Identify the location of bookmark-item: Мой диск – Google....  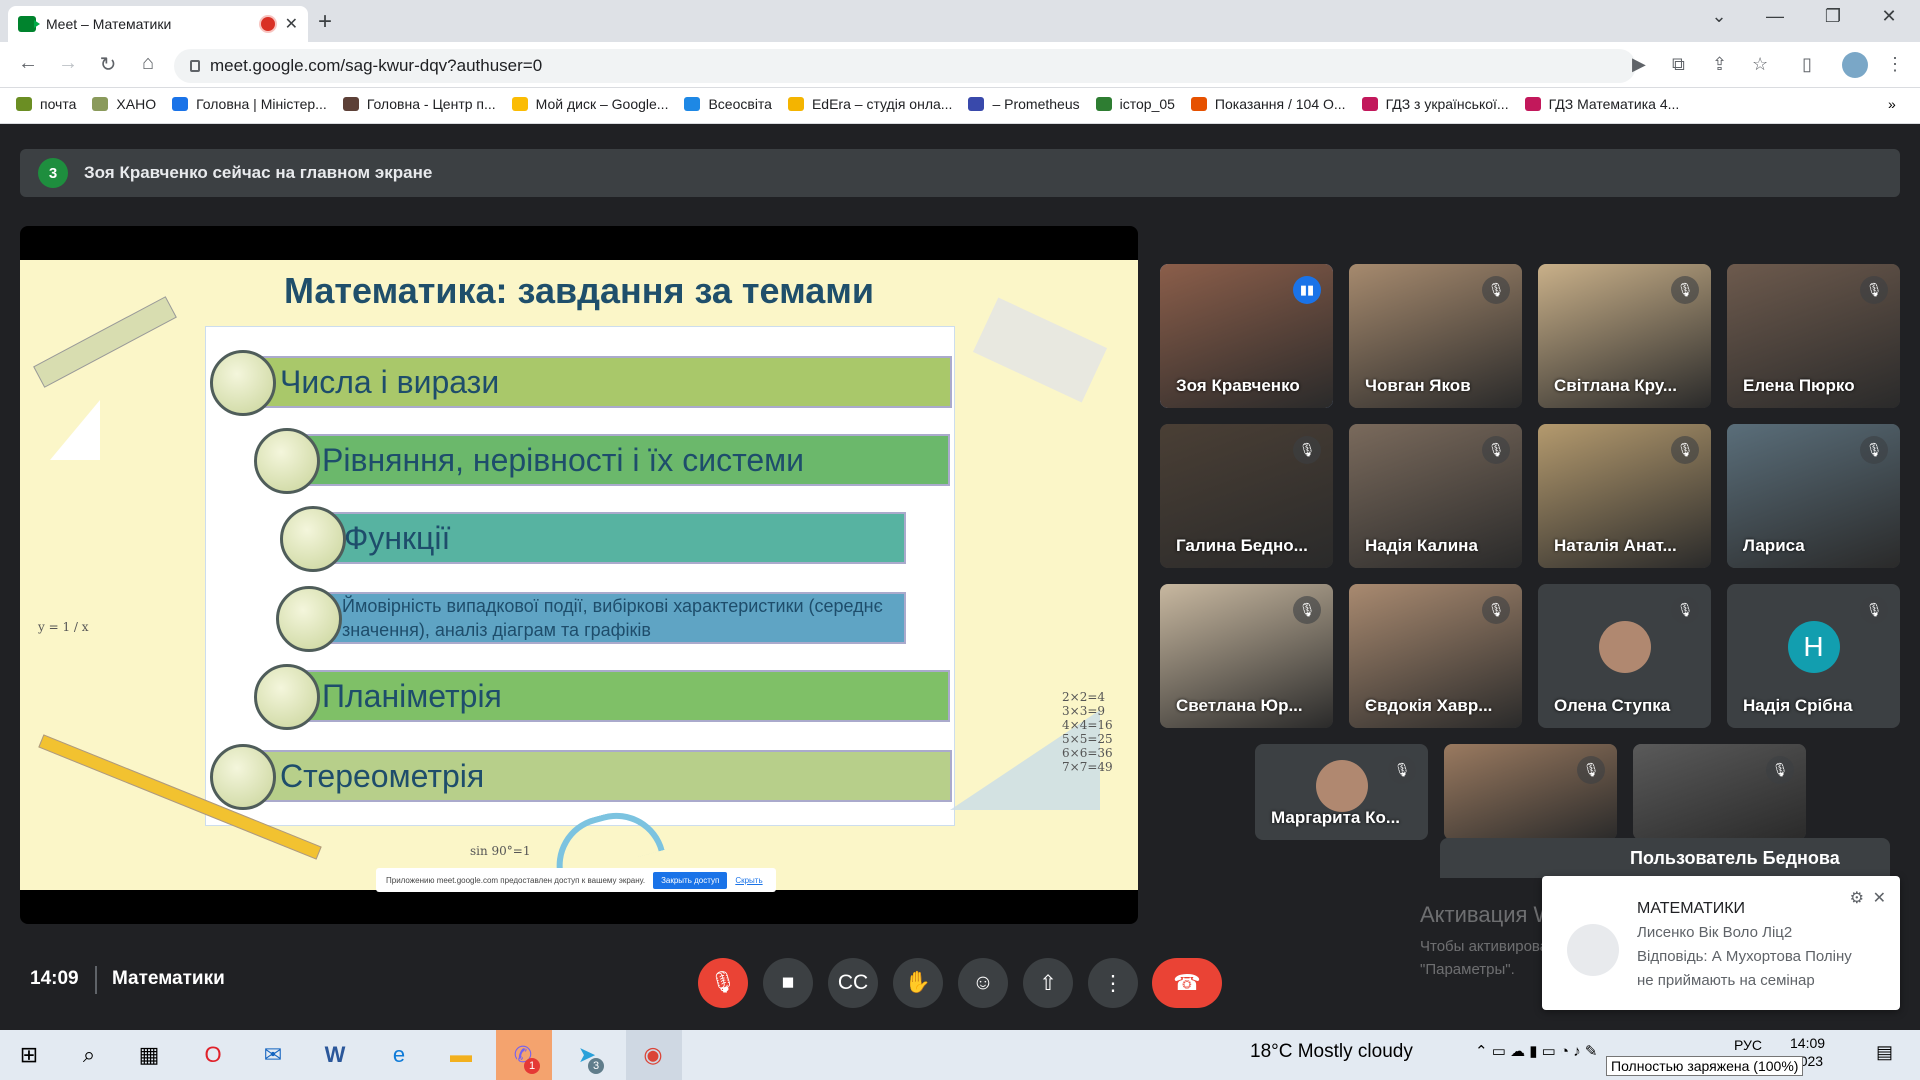
(589, 104).